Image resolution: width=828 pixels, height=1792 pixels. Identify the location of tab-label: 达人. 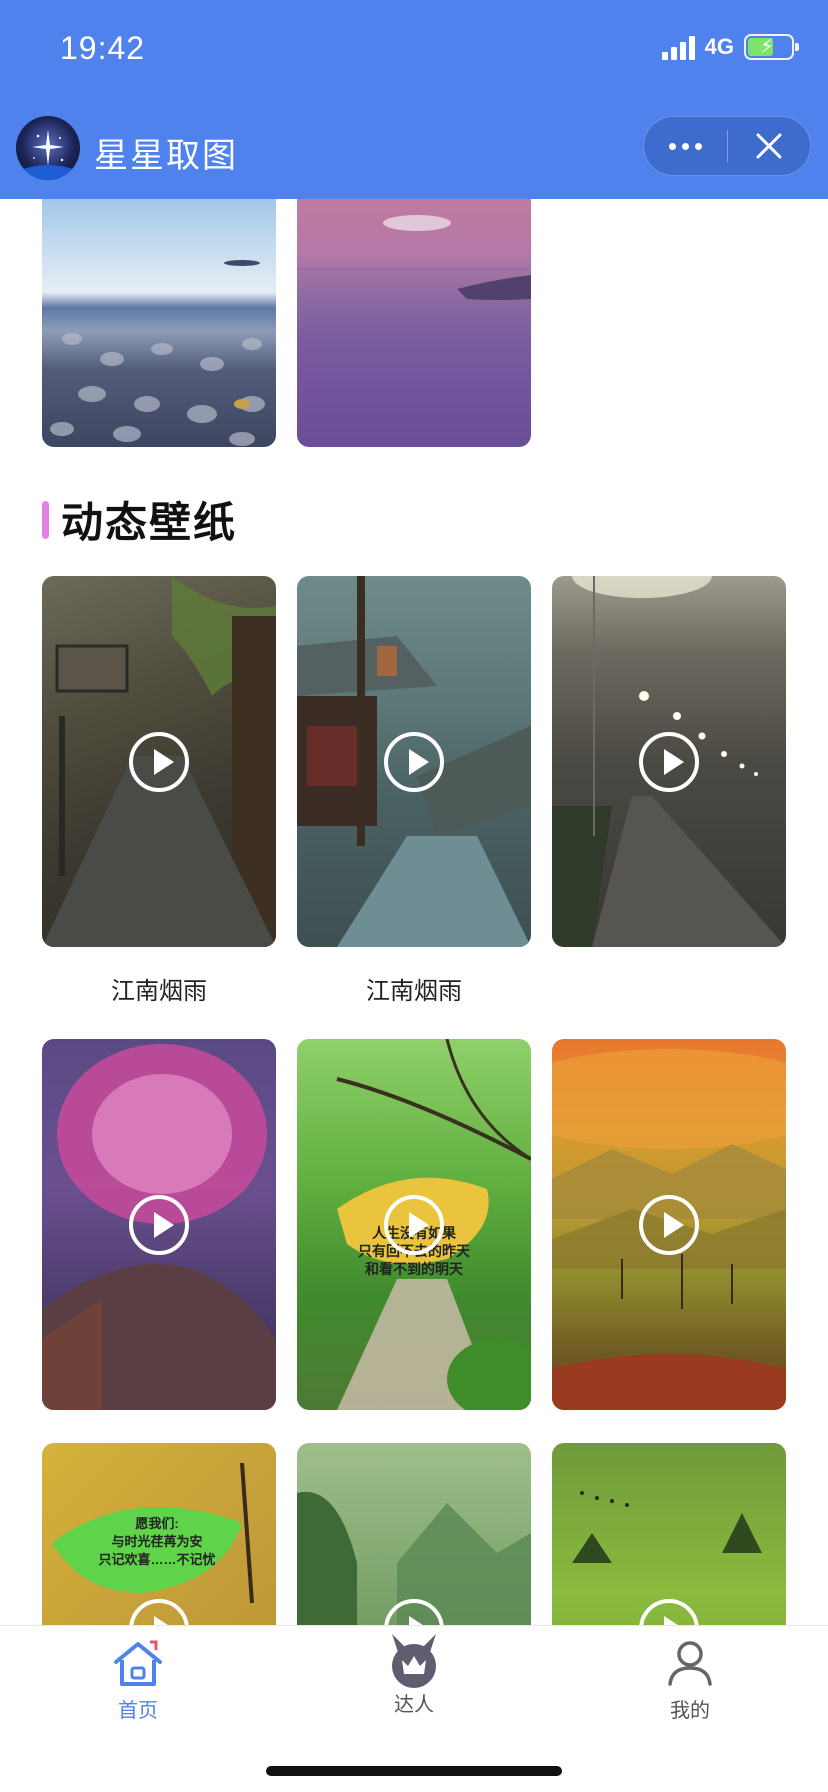
(414, 1705).